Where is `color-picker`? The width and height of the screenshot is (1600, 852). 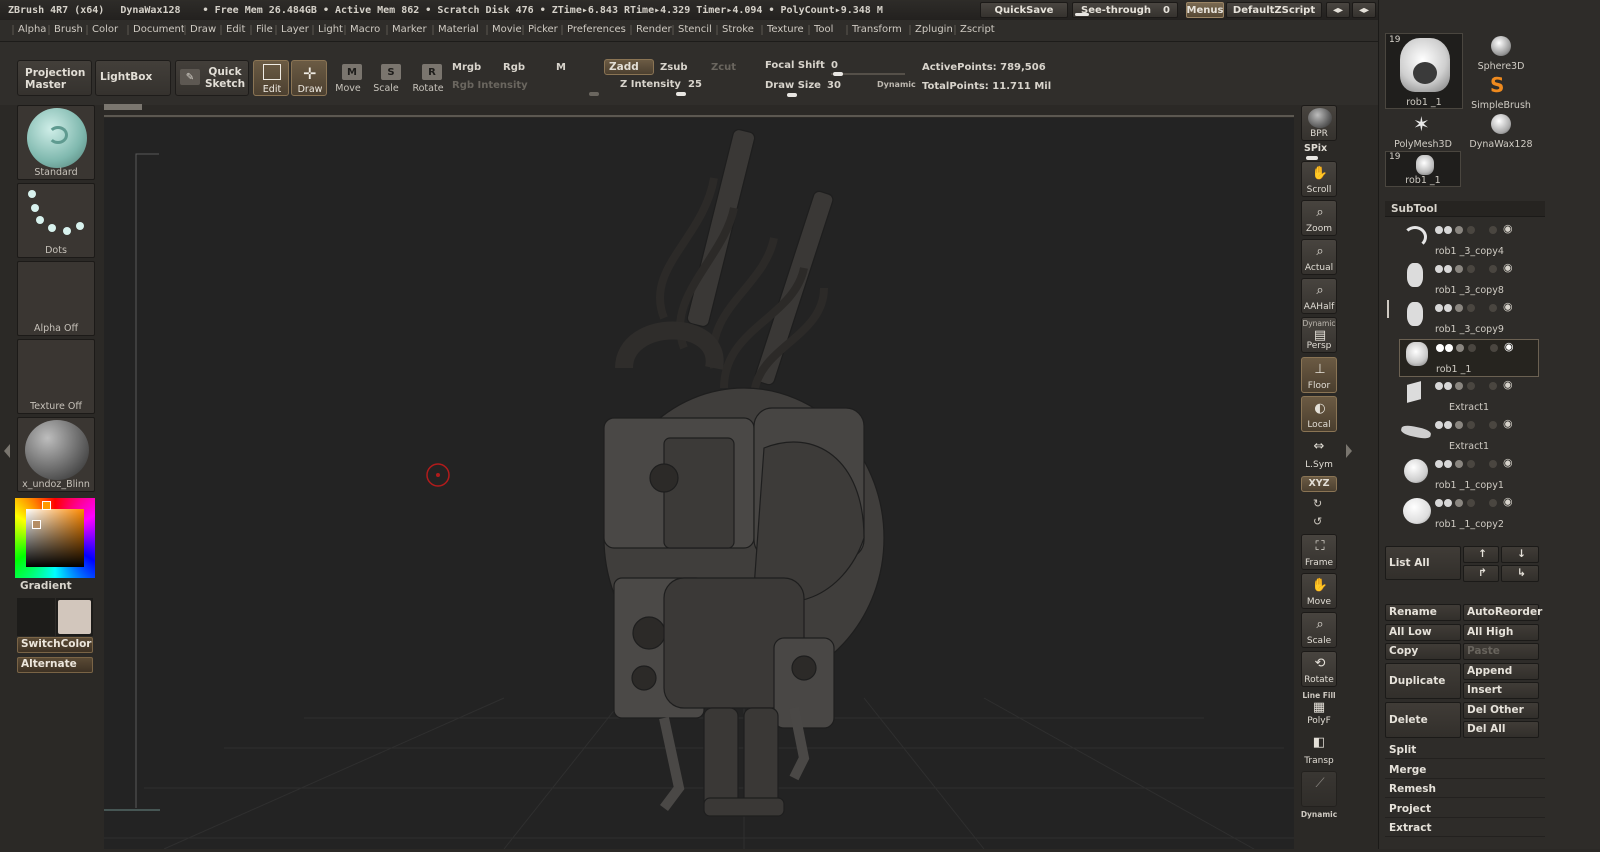
color-picker is located at coordinates (55, 538).